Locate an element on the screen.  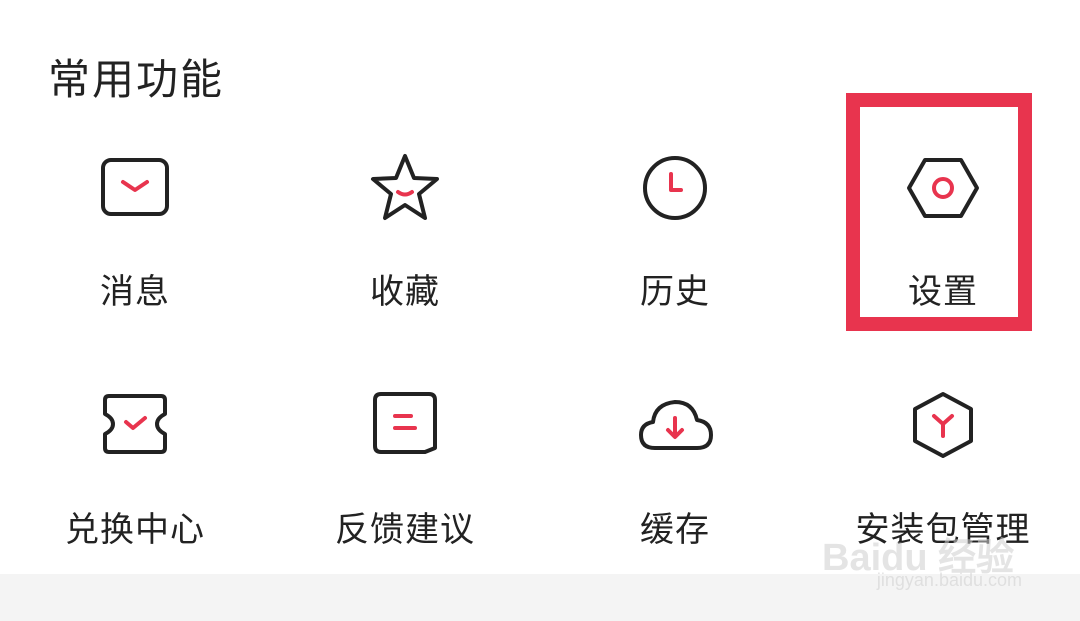
tile-label: 历史 is located at coordinates (675, 292).